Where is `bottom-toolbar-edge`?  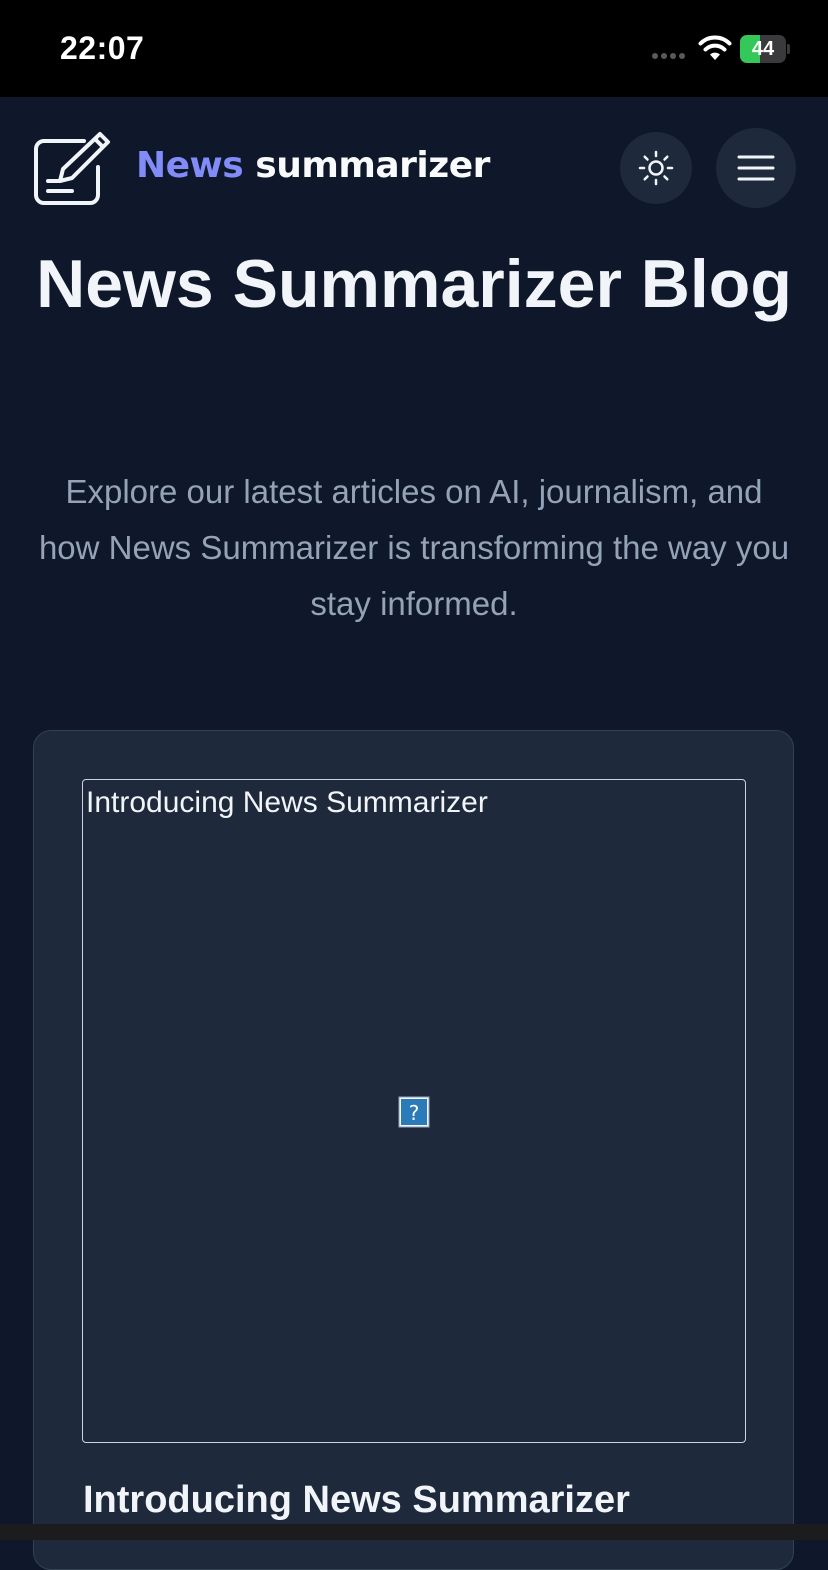
bottom-toolbar-edge is located at coordinates (414, 1532).